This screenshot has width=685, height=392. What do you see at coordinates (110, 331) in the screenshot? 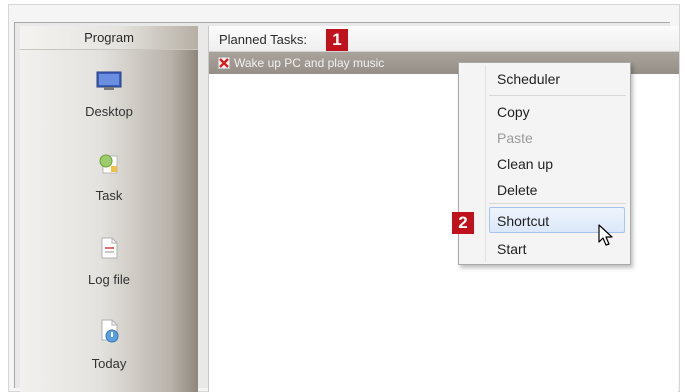
I see `calendar-document-icon` at bounding box center [110, 331].